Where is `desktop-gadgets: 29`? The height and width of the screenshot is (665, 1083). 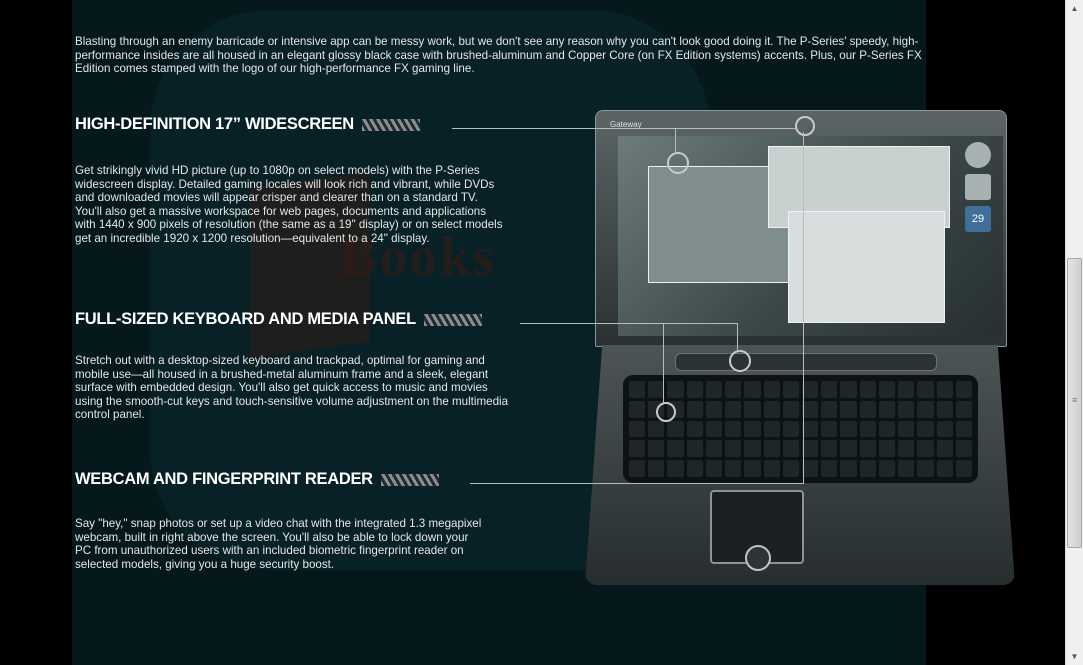 desktop-gadgets: 29 is located at coordinates (980, 212).